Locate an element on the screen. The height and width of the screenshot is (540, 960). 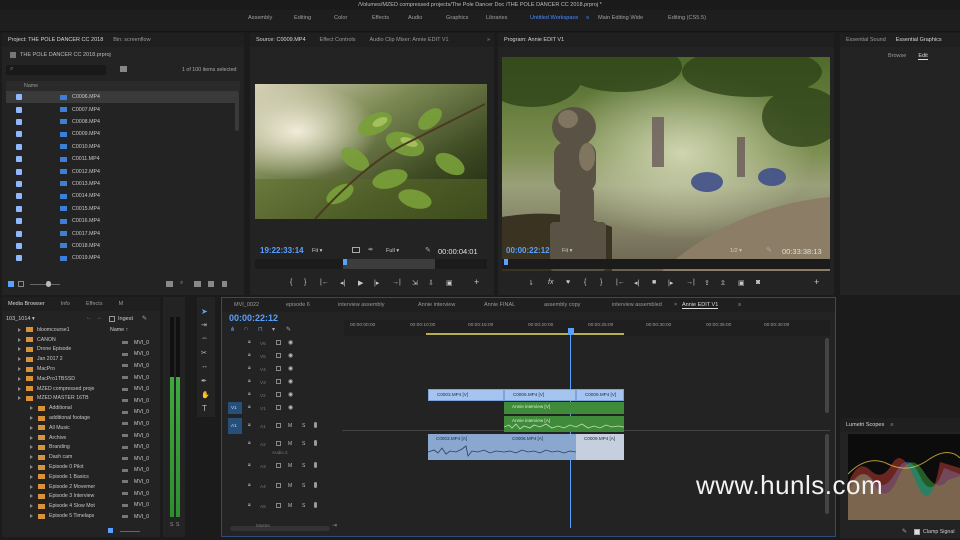
extract-button: ⇫ is located at coordinates (723, 283).